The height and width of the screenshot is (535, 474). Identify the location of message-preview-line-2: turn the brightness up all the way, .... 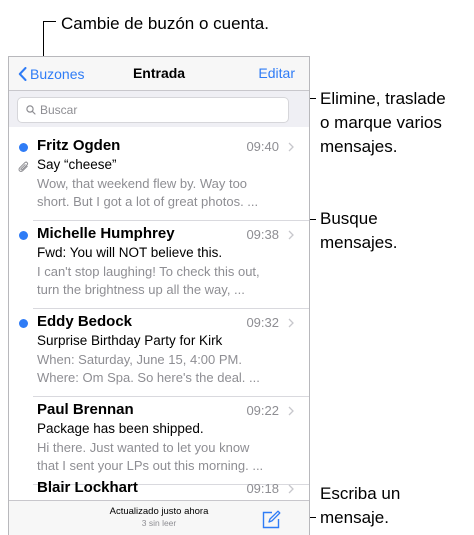
(141, 289).